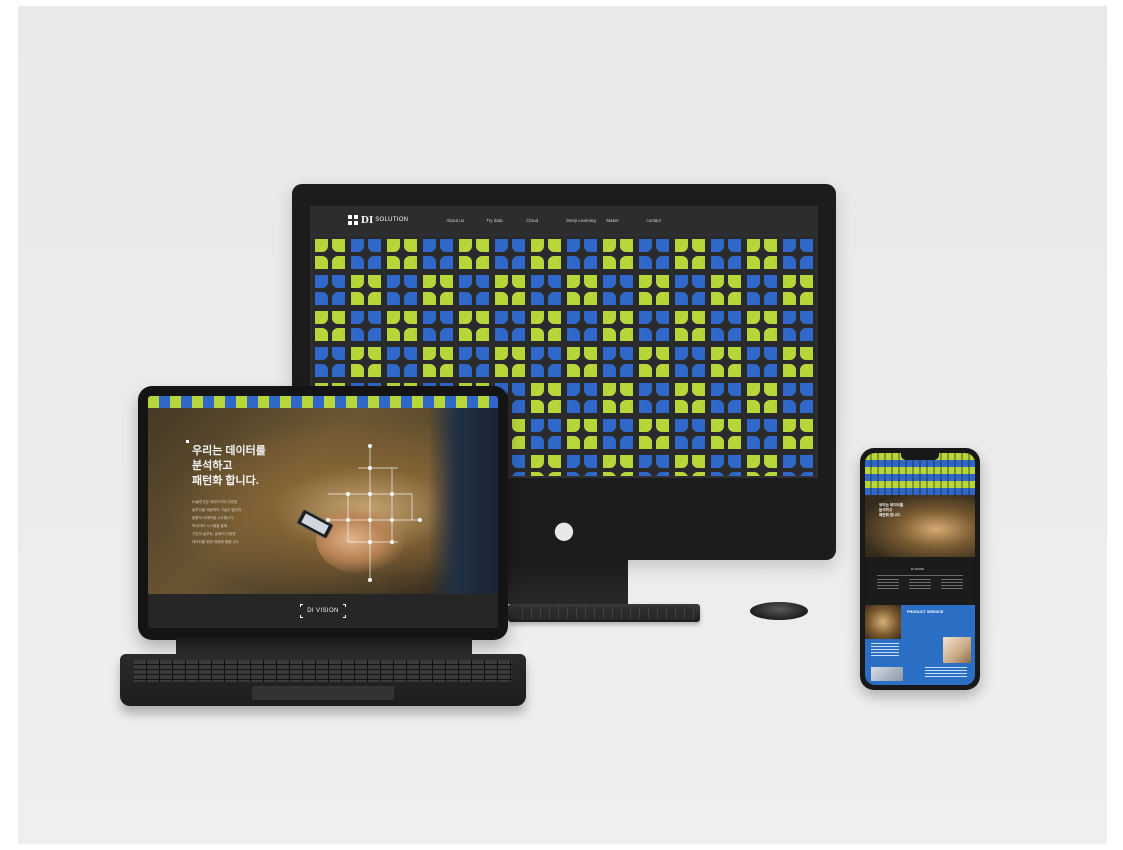  Describe the element at coordinates (546, 220) in the screenshot. I see `nav-cloud: Cloud` at that location.